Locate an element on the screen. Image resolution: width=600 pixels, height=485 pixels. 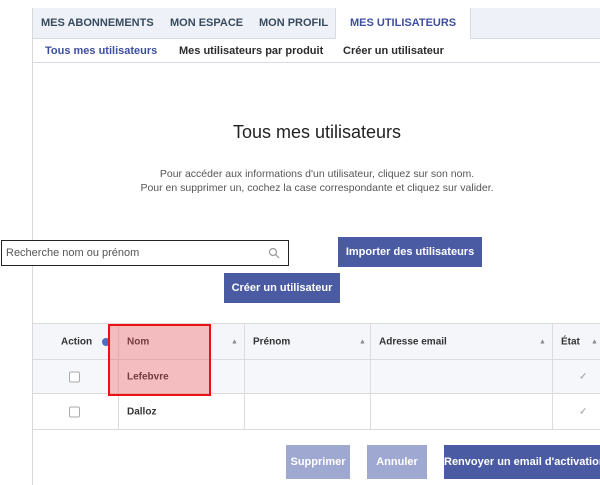
header-etat: État ▲ is located at coordinates (576, 341).